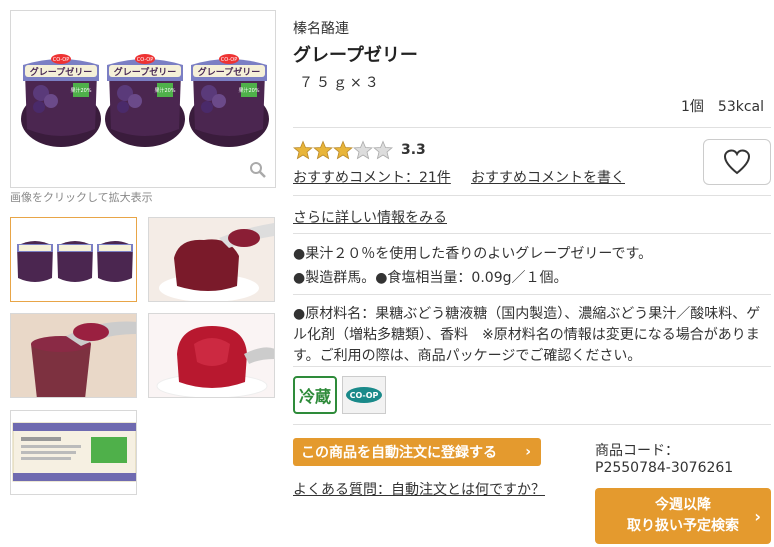  What do you see at coordinates (355, 55) in the screenshot?
I see `product-title: グレープゼリー` at bounding box center [355, 55].